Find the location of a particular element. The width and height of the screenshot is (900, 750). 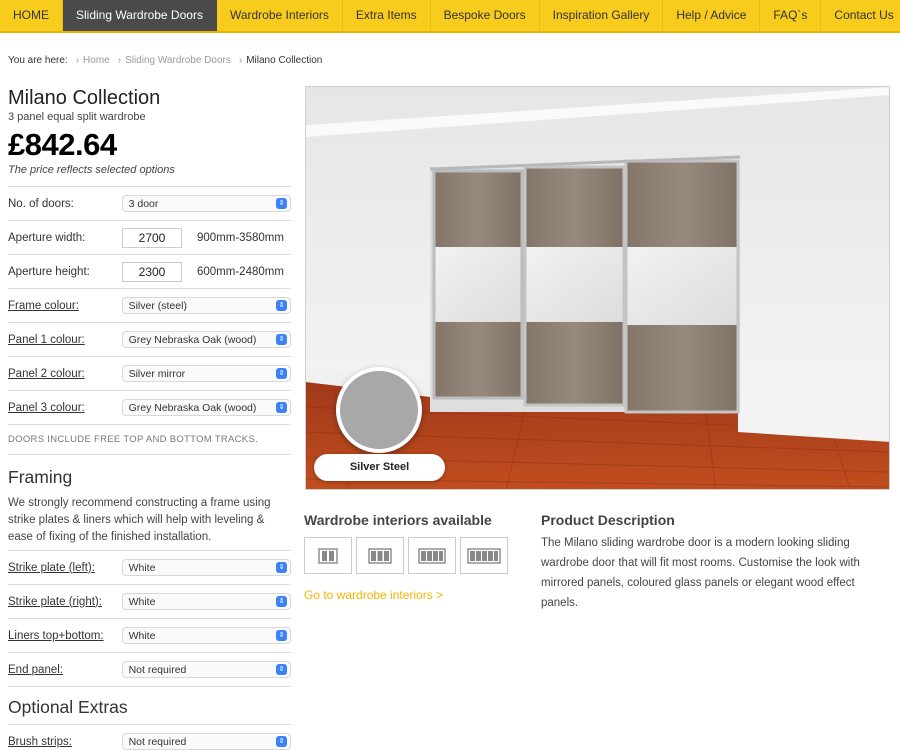

end-panel-label: End panel: is located at coordinates (65, 670).